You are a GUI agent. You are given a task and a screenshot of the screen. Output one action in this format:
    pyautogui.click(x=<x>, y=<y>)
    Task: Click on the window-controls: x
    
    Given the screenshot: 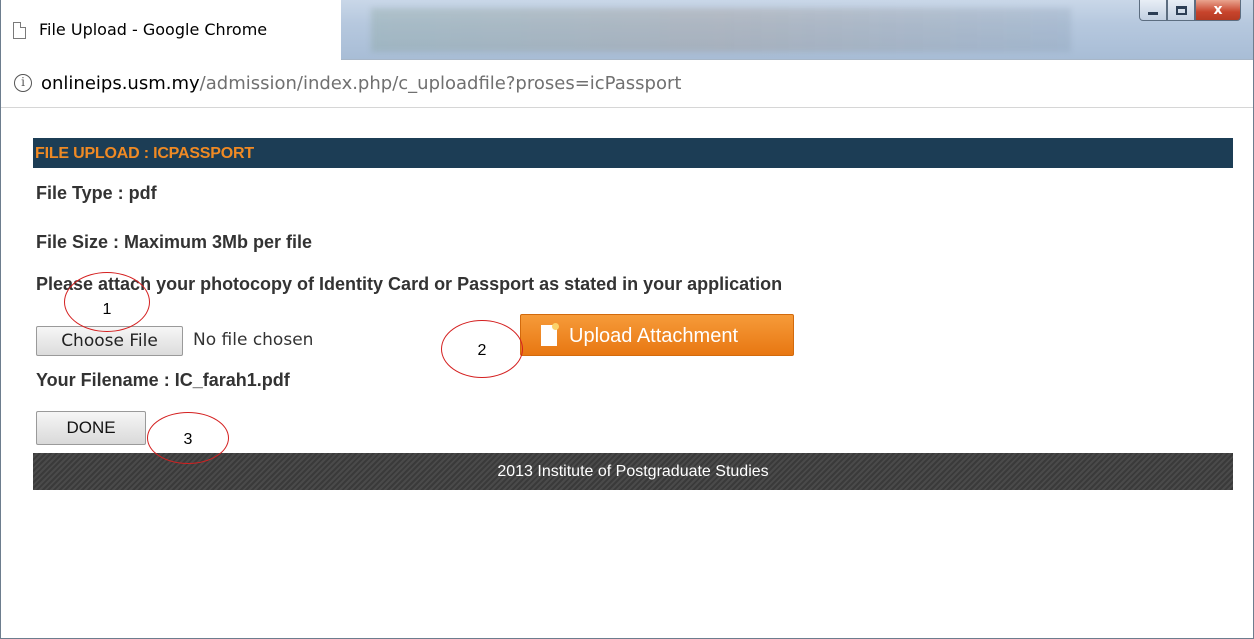 What is the action you would take?
    pyautogui.click(x=1190, y=11)
    